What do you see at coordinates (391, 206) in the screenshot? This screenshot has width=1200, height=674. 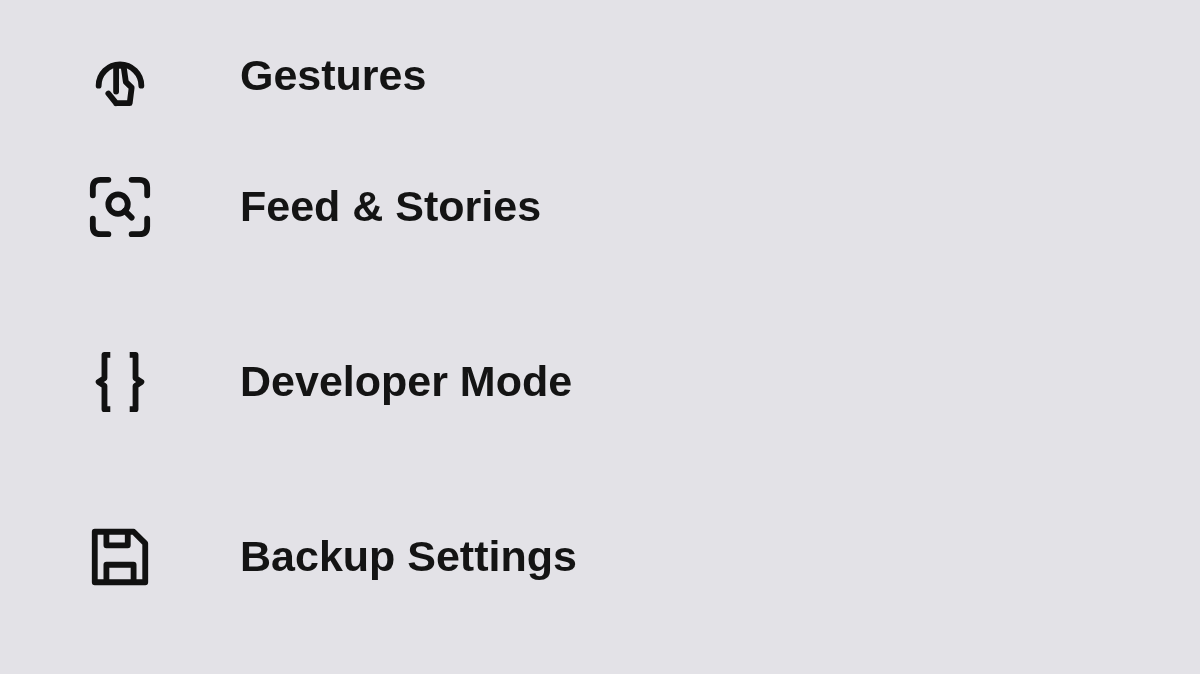 I see `menu-item-label: Feed & Stories` at bounding box center [391, 206].